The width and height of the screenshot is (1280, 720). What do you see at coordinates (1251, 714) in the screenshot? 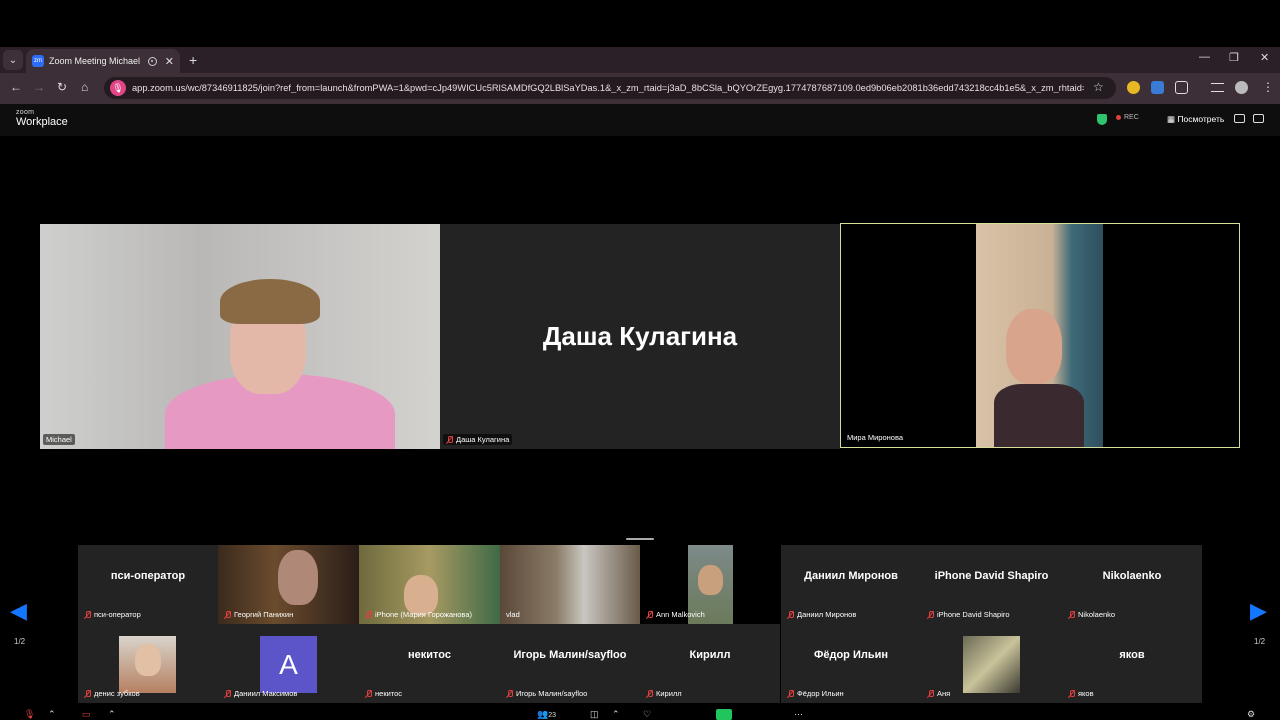
I see `host-tools-icon: ⚙` at bounding box center [1251, 714].